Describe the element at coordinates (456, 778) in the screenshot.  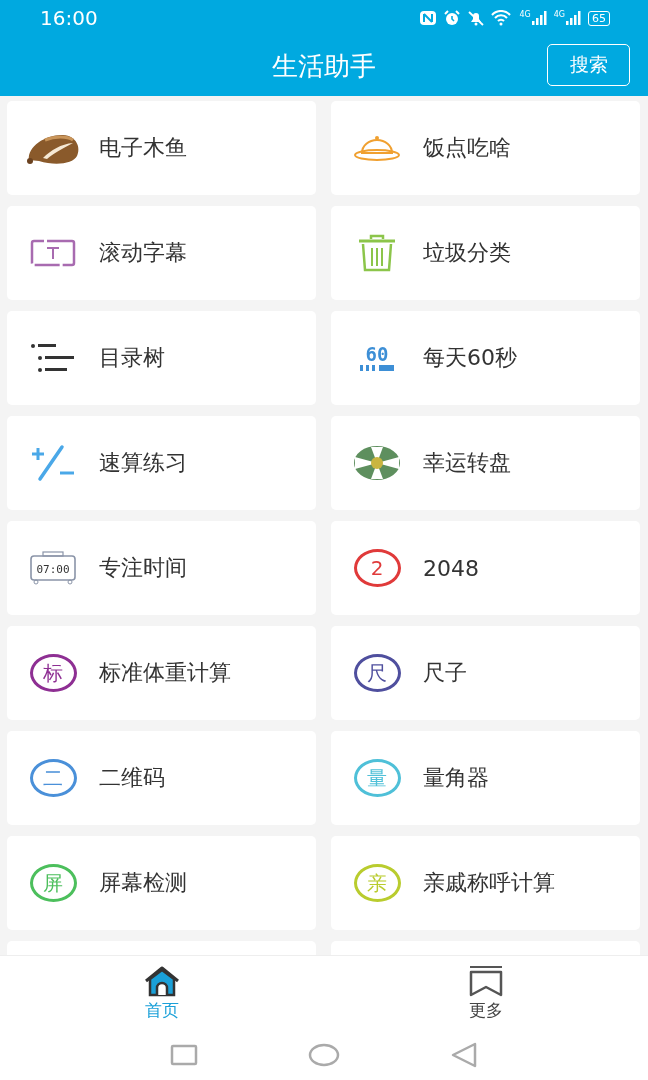
I see `tool-label: 量角器` at that location.